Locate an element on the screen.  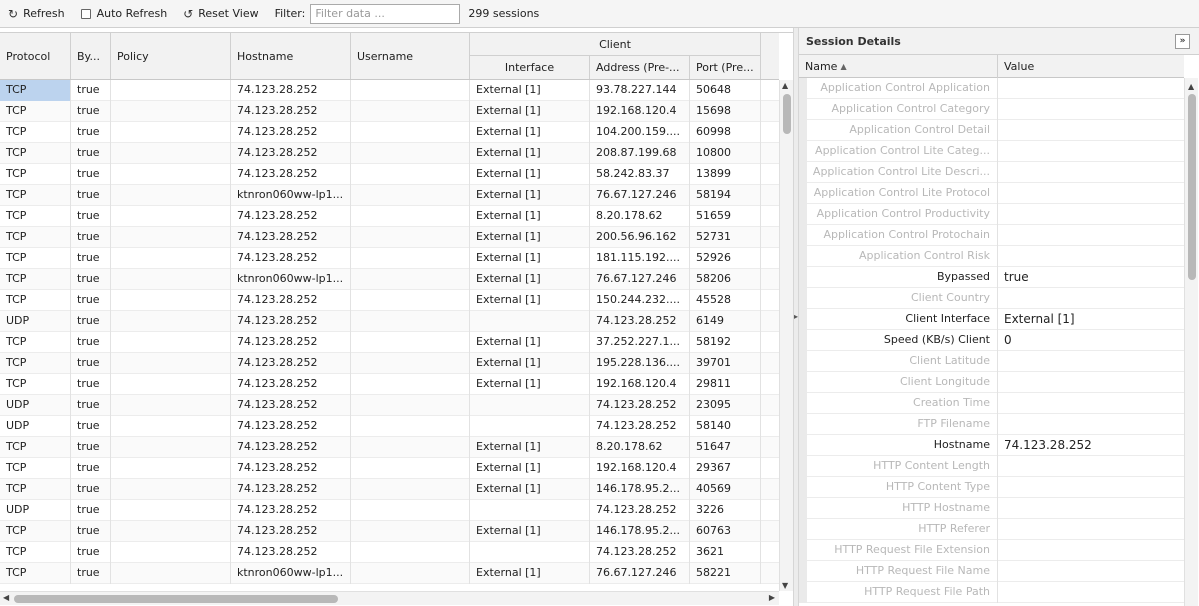
detail-name: Bypassed is located at coordinates (898, 277).